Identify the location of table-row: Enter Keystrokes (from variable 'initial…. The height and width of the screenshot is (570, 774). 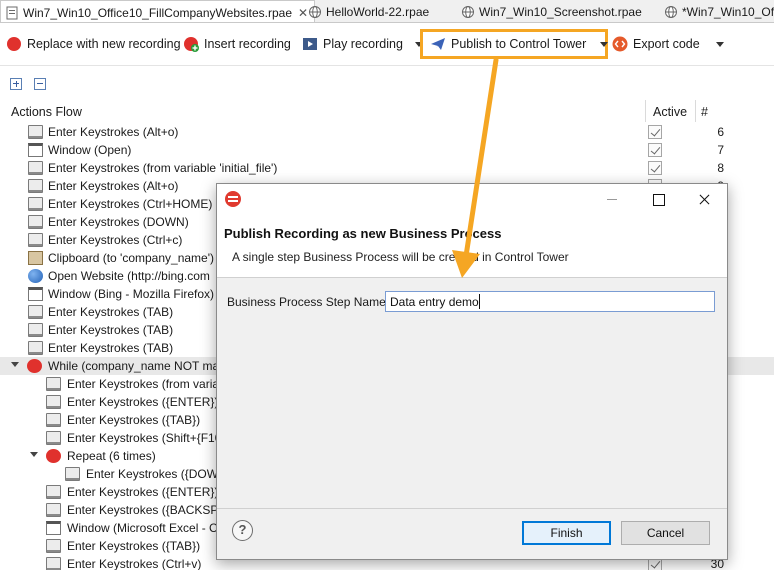
(387, 168).